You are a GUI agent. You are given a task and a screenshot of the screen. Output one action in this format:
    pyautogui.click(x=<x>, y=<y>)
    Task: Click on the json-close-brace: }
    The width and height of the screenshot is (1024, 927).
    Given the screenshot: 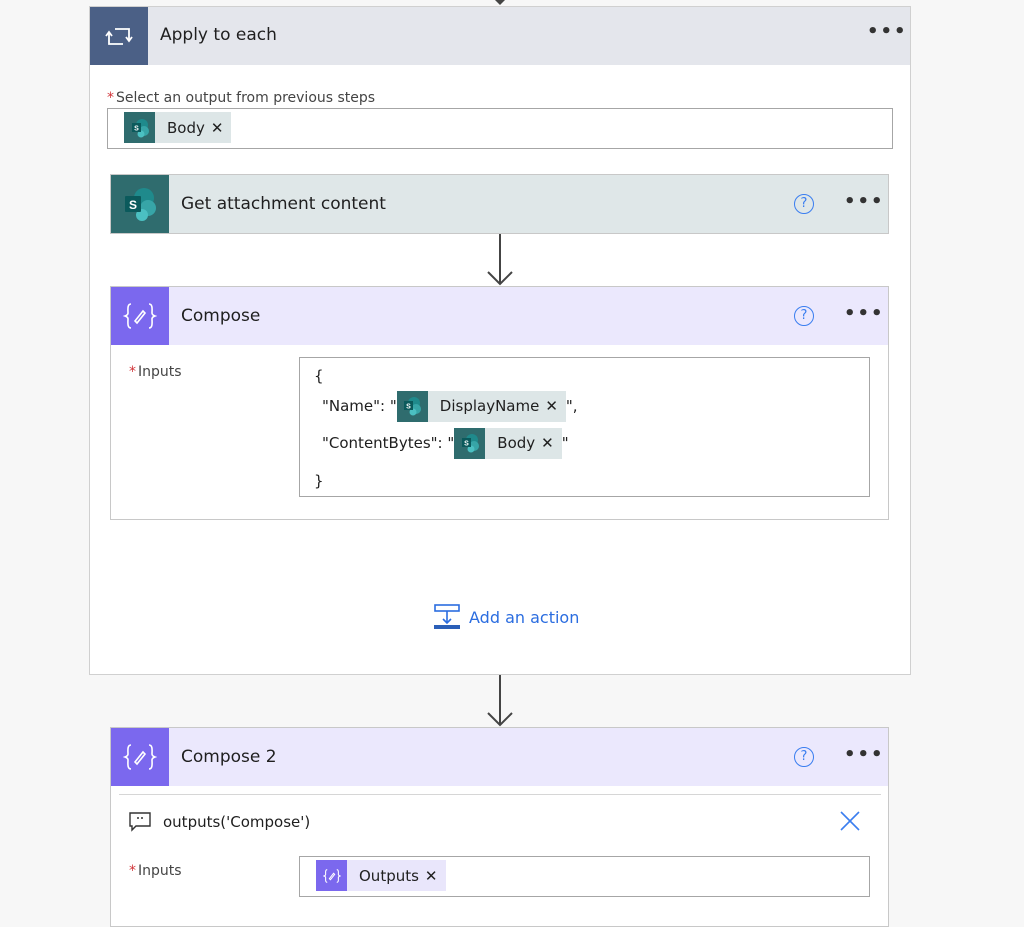 What is the action you would take?
    pyautogui.click(x=319, y=481)
    